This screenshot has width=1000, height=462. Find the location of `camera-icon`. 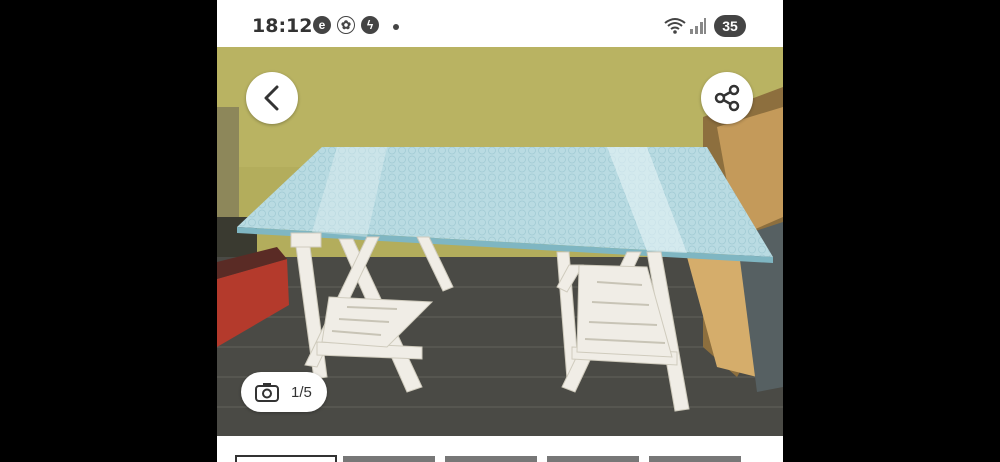

camera-icon is located at coordinates (267, 392).